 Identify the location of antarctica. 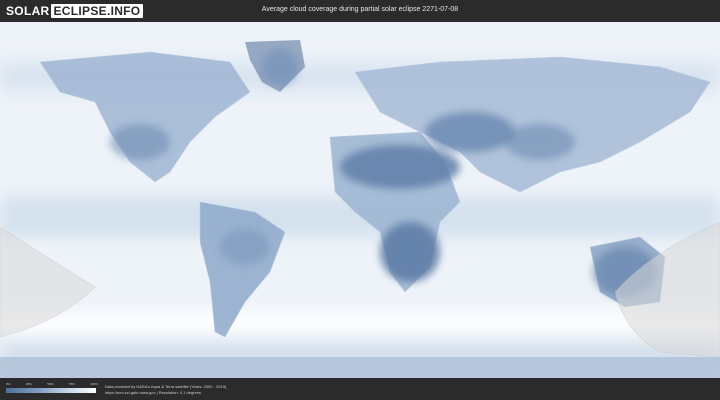
(360, 367).